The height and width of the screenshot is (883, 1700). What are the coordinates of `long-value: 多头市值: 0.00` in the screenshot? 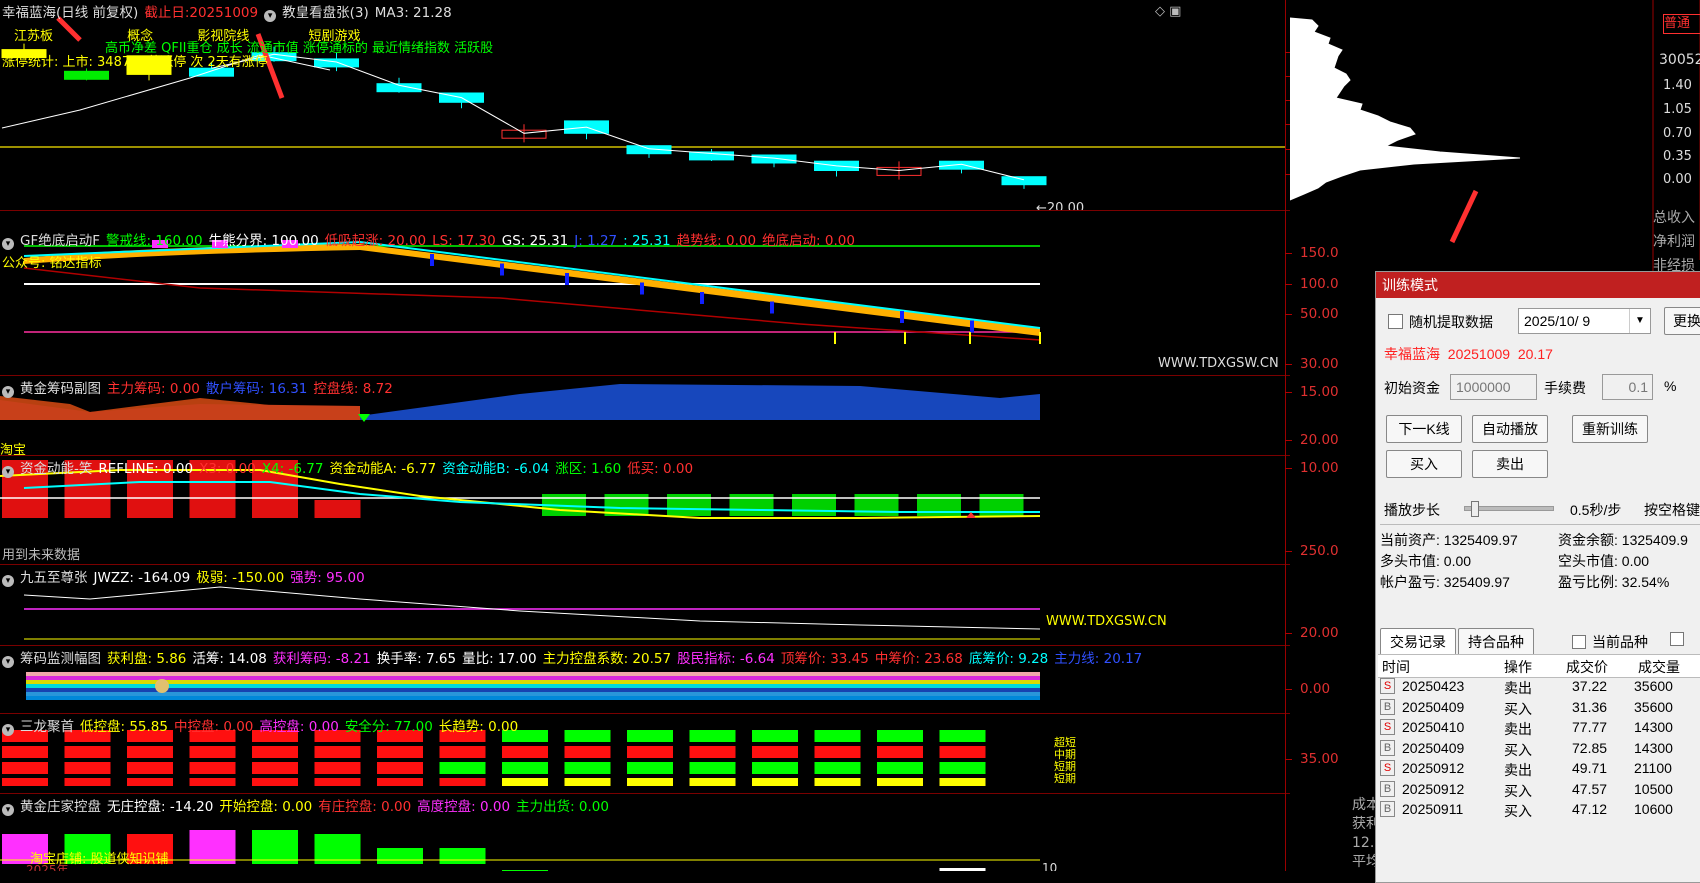 It's located at (1426, 561).